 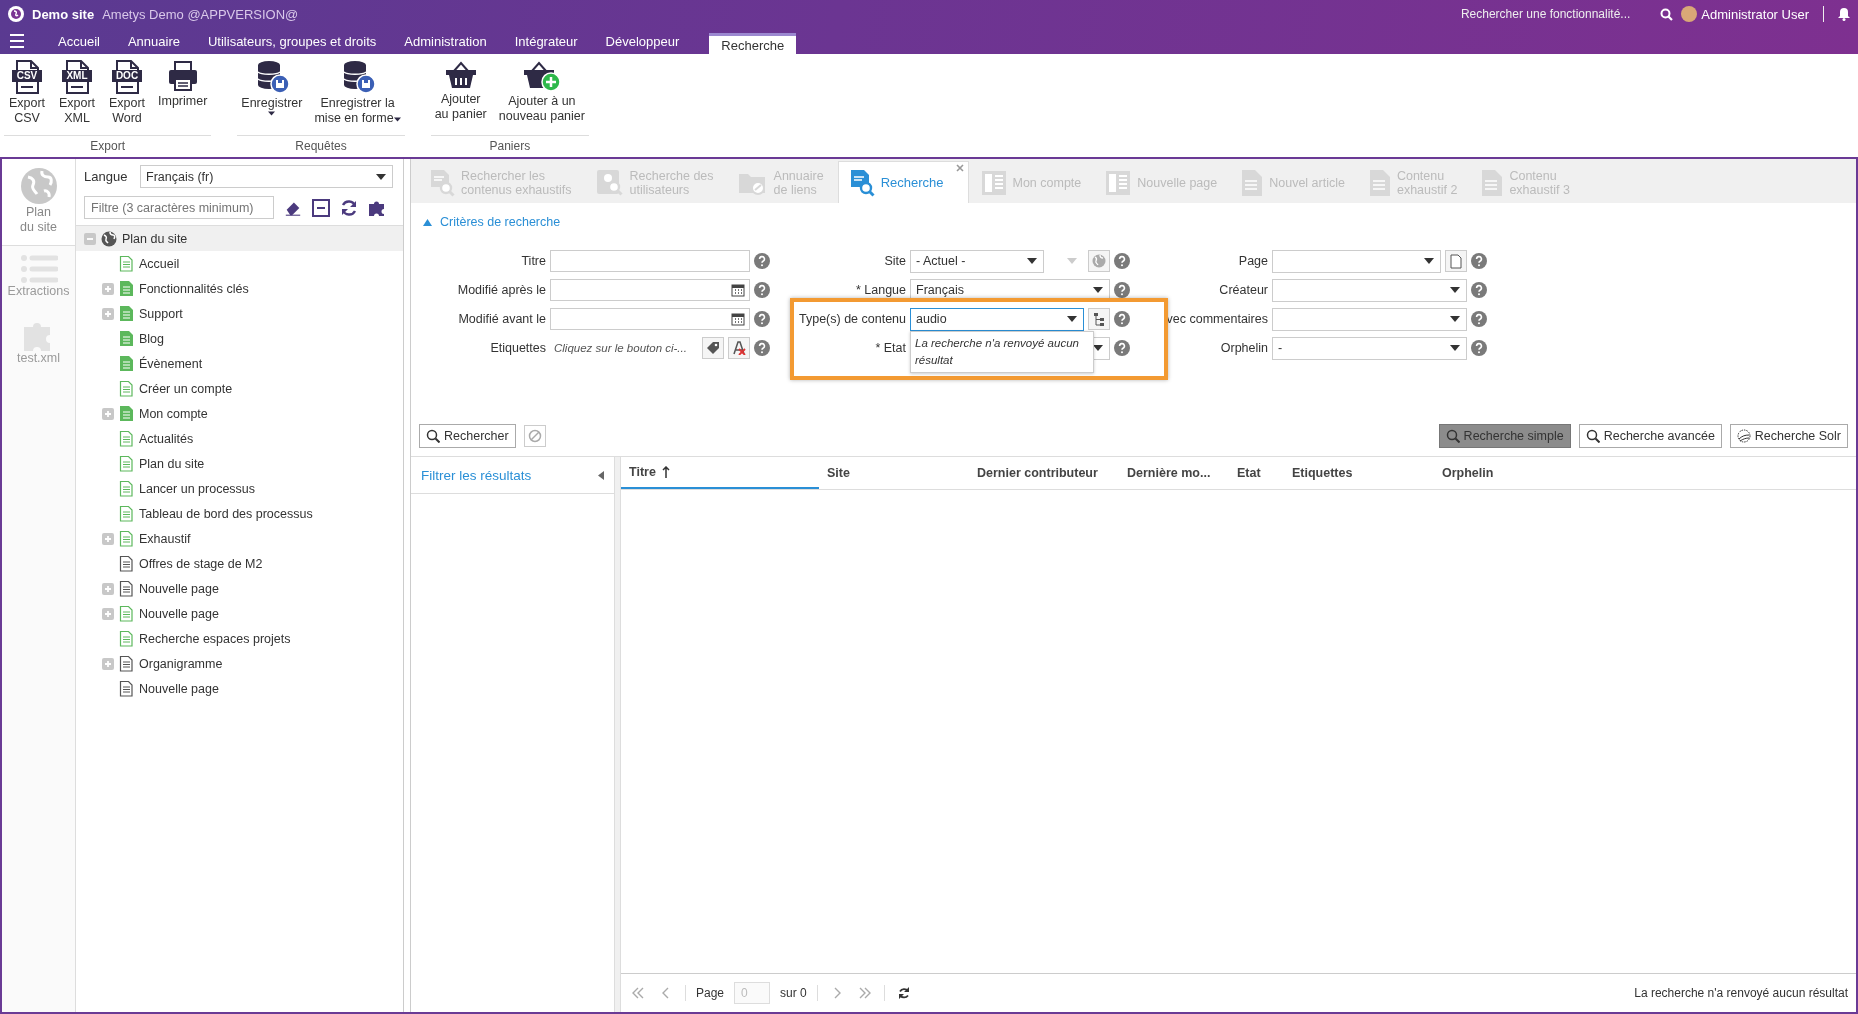 What do you see at coordinates (77, 97) in the screenshot?
I see `ribbon-button: XML Export XML` at bounding box center [77, 97].